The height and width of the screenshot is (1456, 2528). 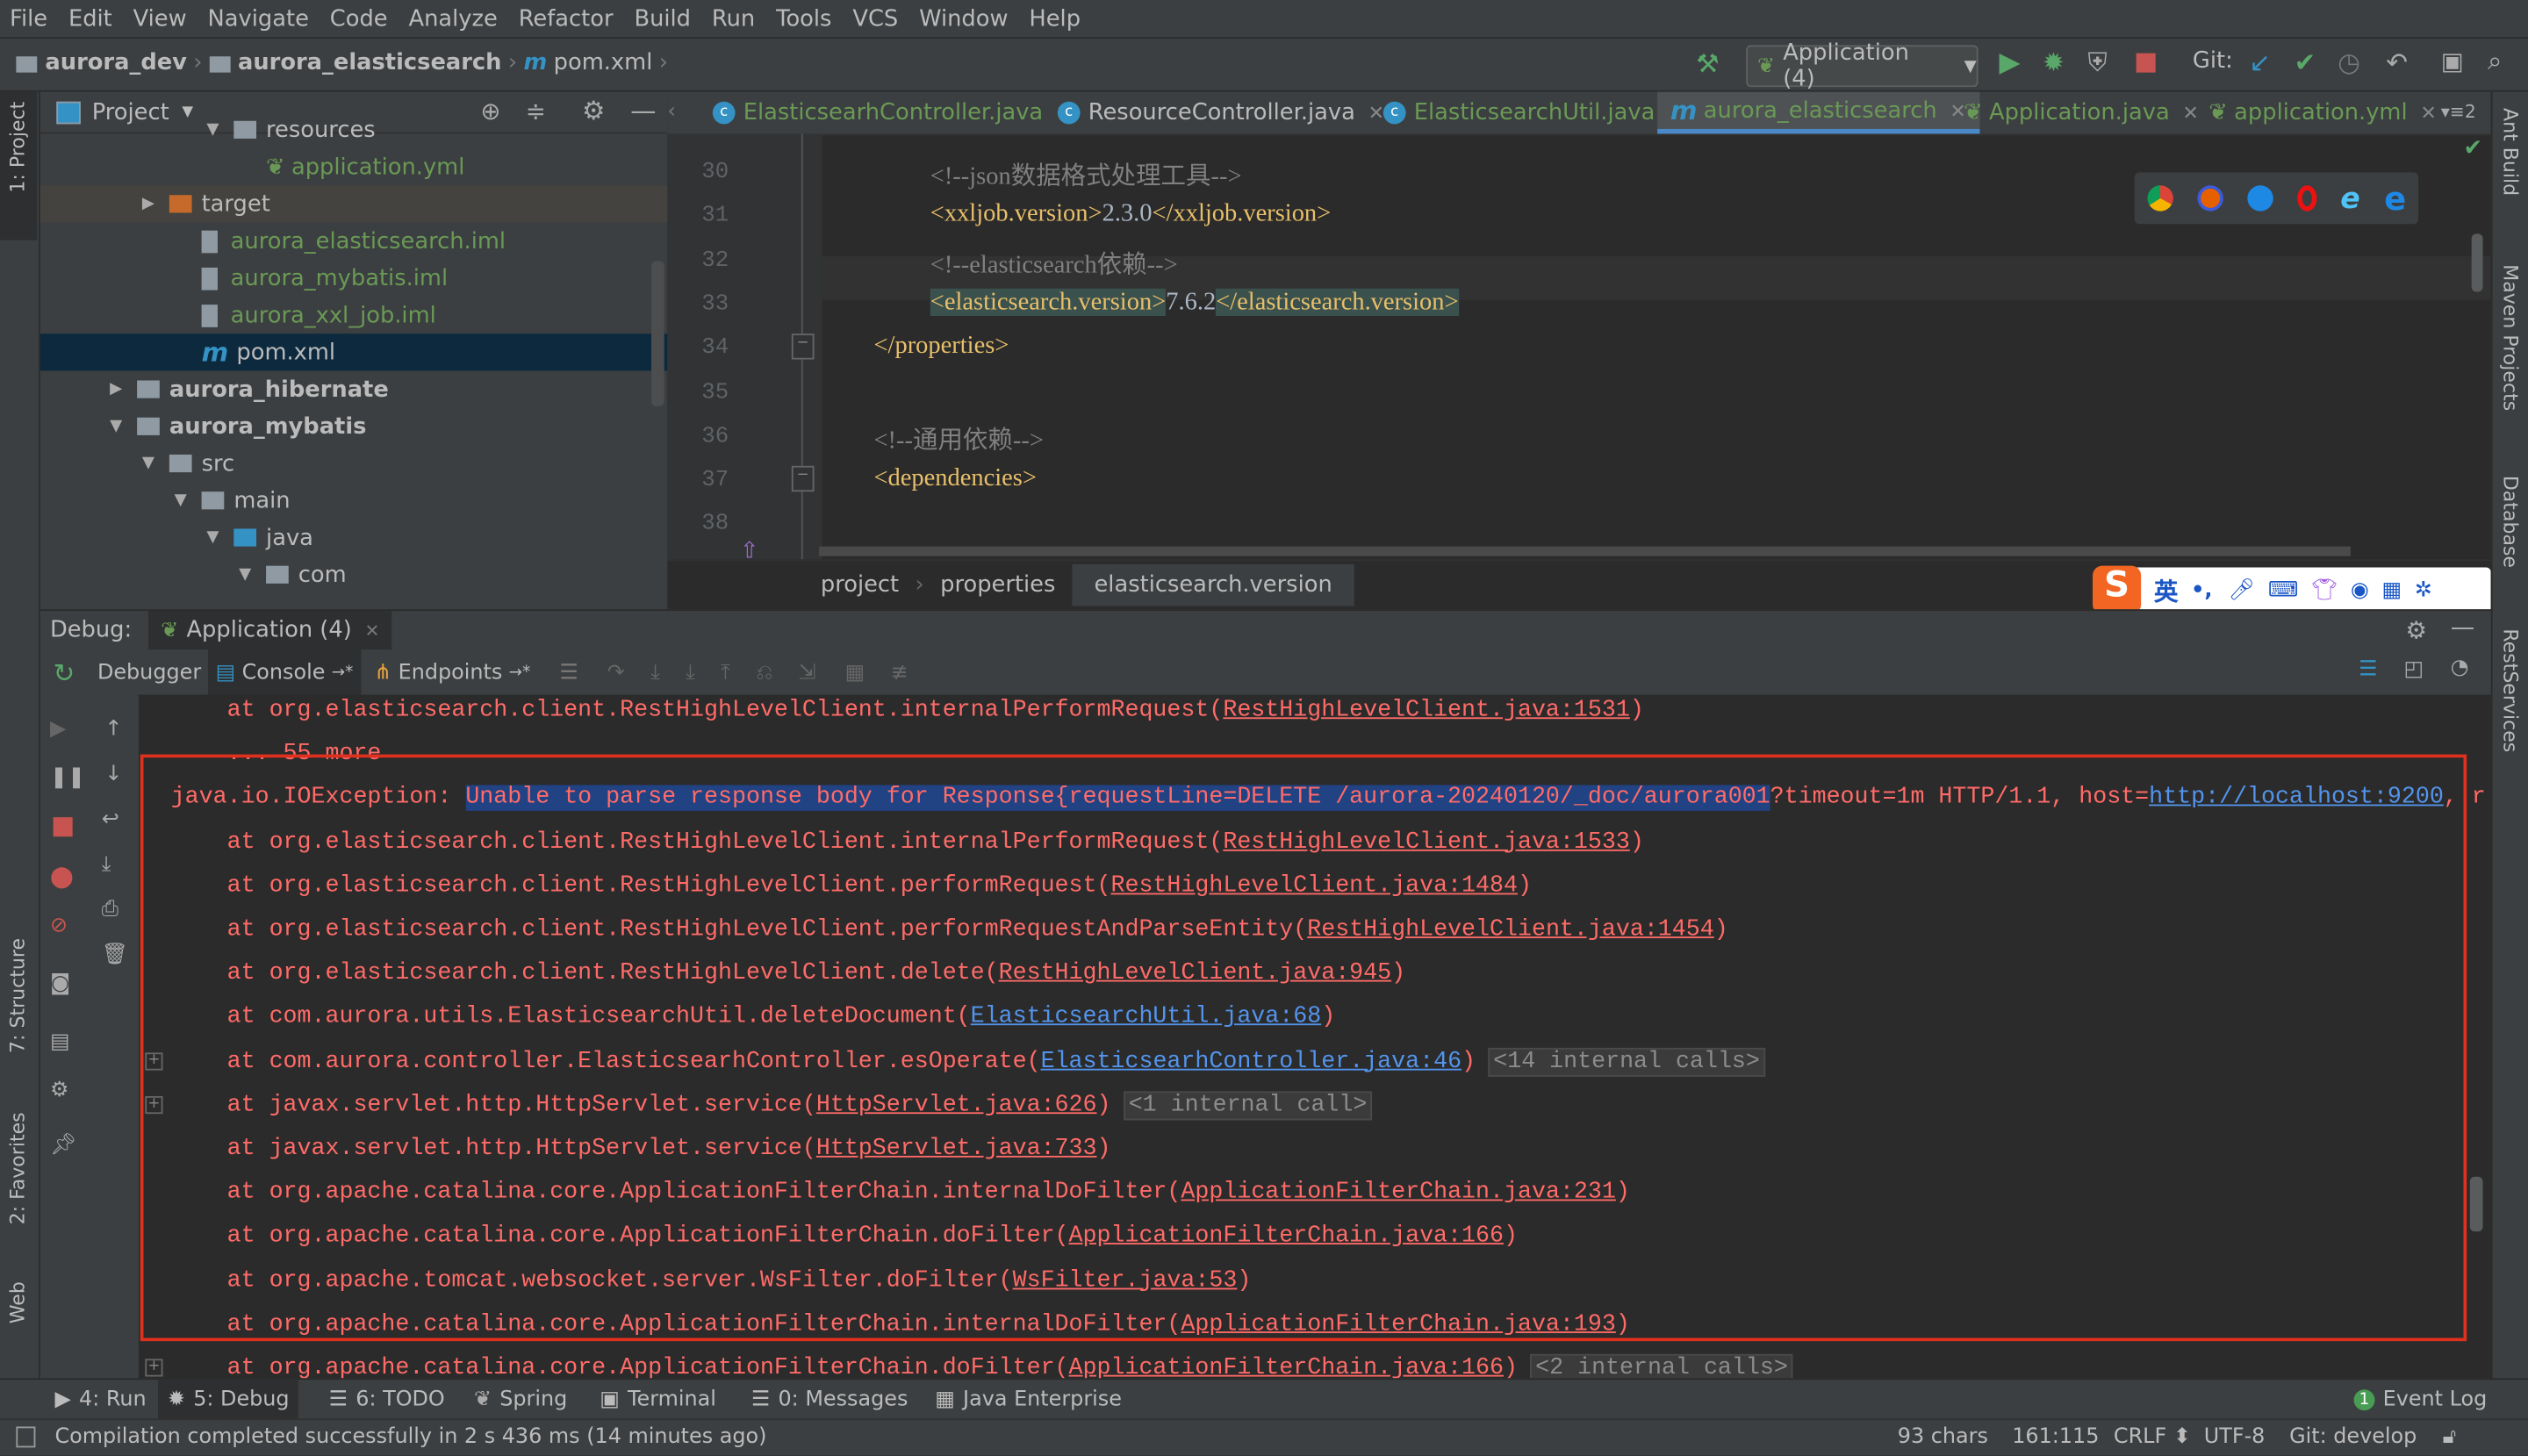 What do you see at coordinates (115, 955) in the screenshot?
I see `clear-icon: 🗑︎` at bounding box center [115, 955].